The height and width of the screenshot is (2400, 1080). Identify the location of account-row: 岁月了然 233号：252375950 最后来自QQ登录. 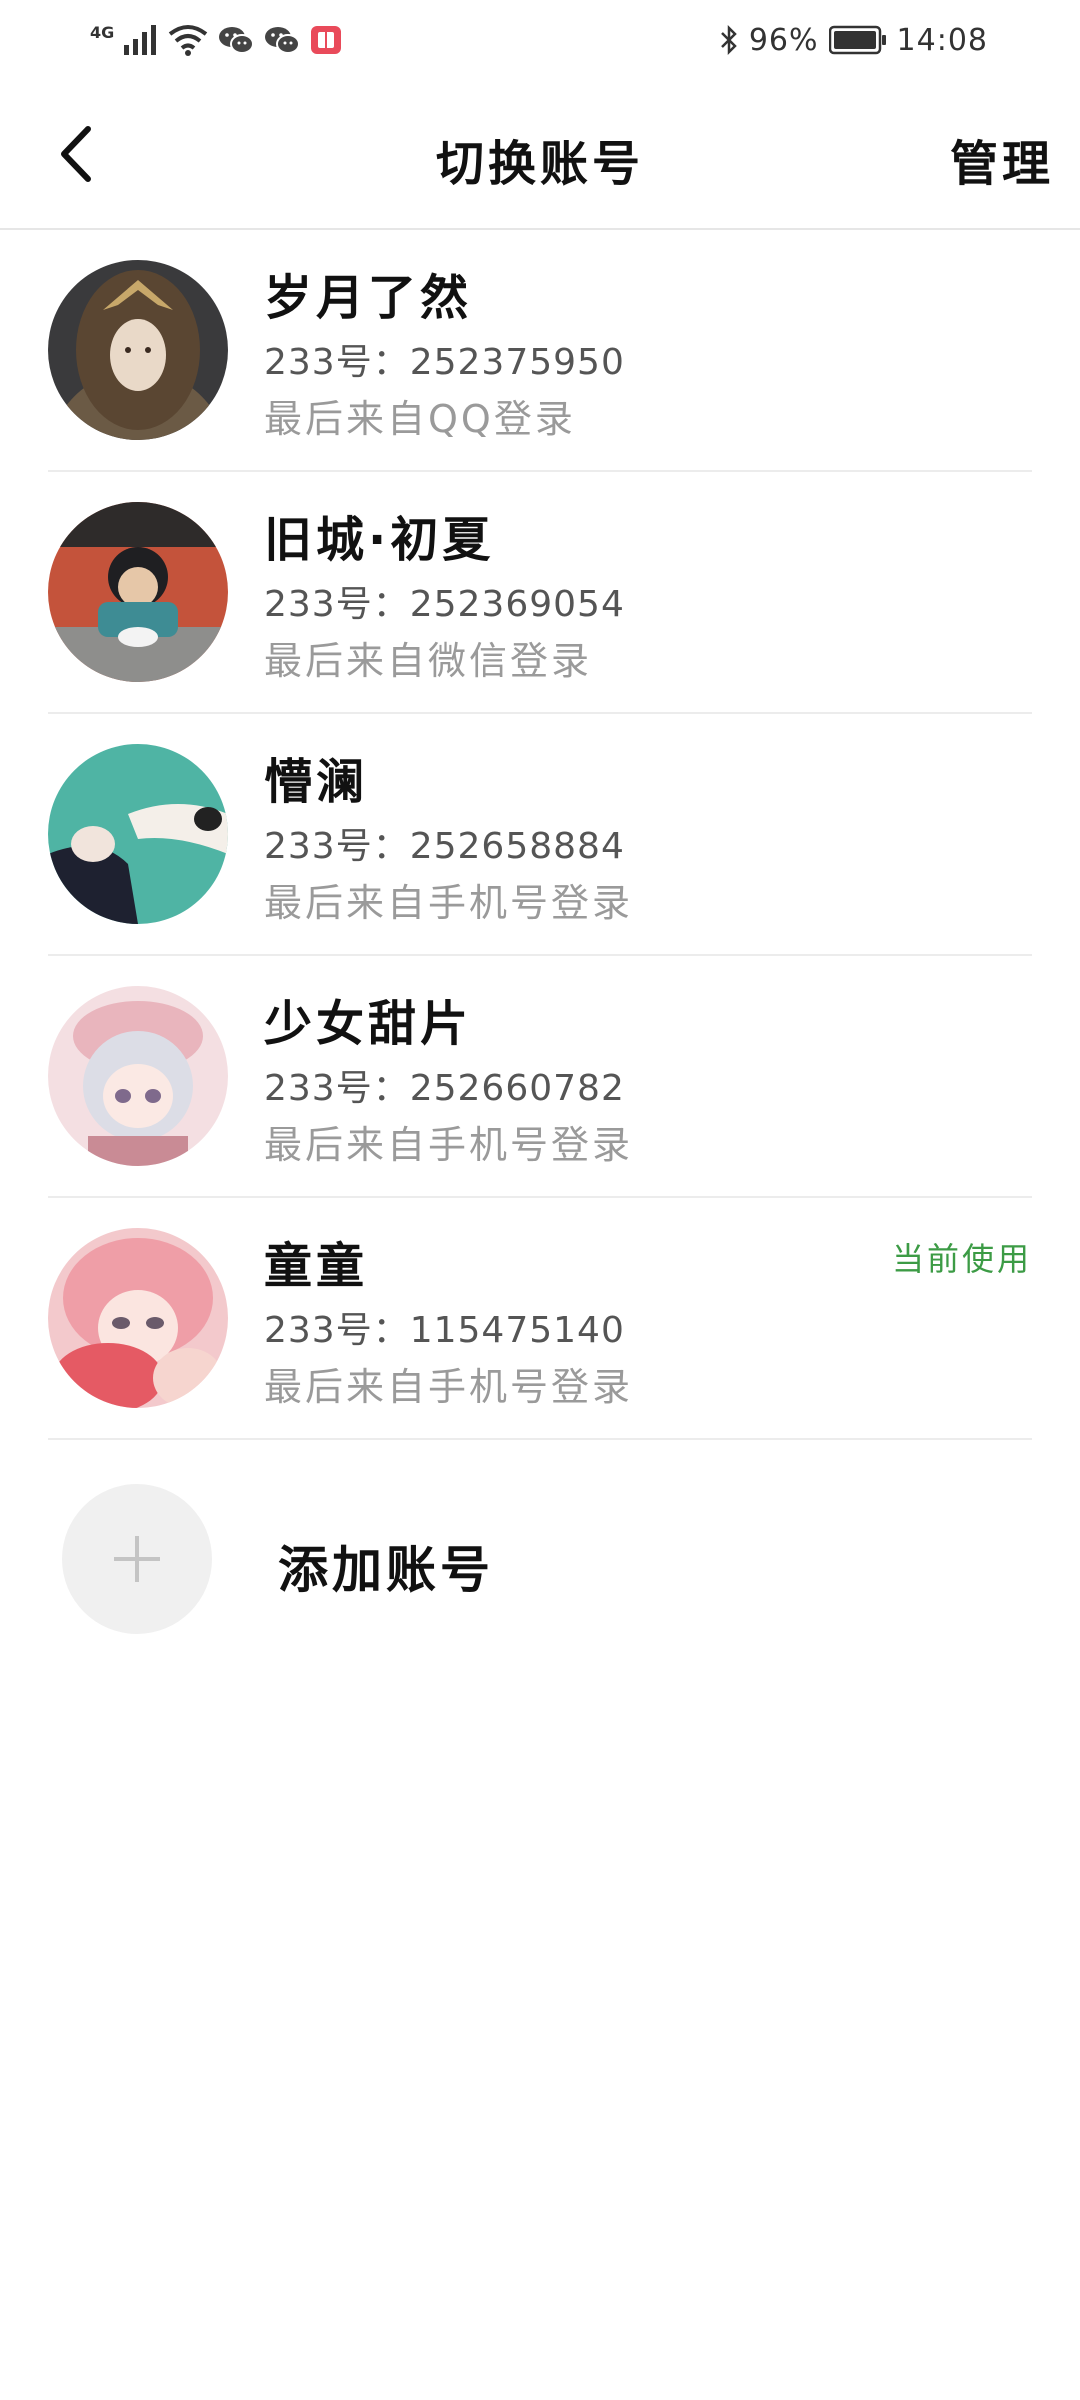
(540, 351).